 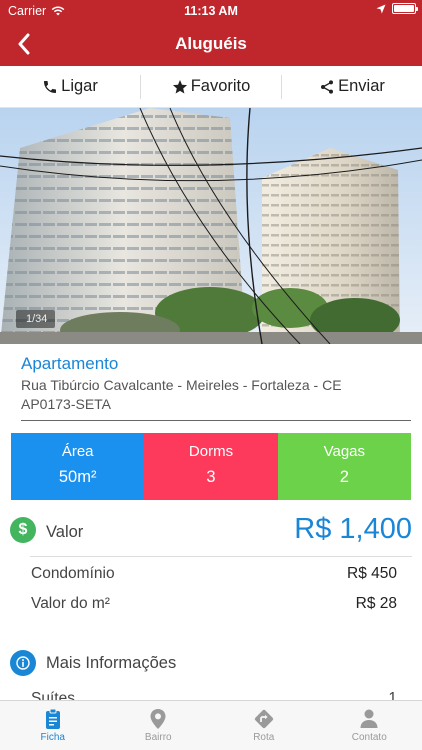 I want to click on stat-dorms-label: Dorms, so click(x=211, y=451).